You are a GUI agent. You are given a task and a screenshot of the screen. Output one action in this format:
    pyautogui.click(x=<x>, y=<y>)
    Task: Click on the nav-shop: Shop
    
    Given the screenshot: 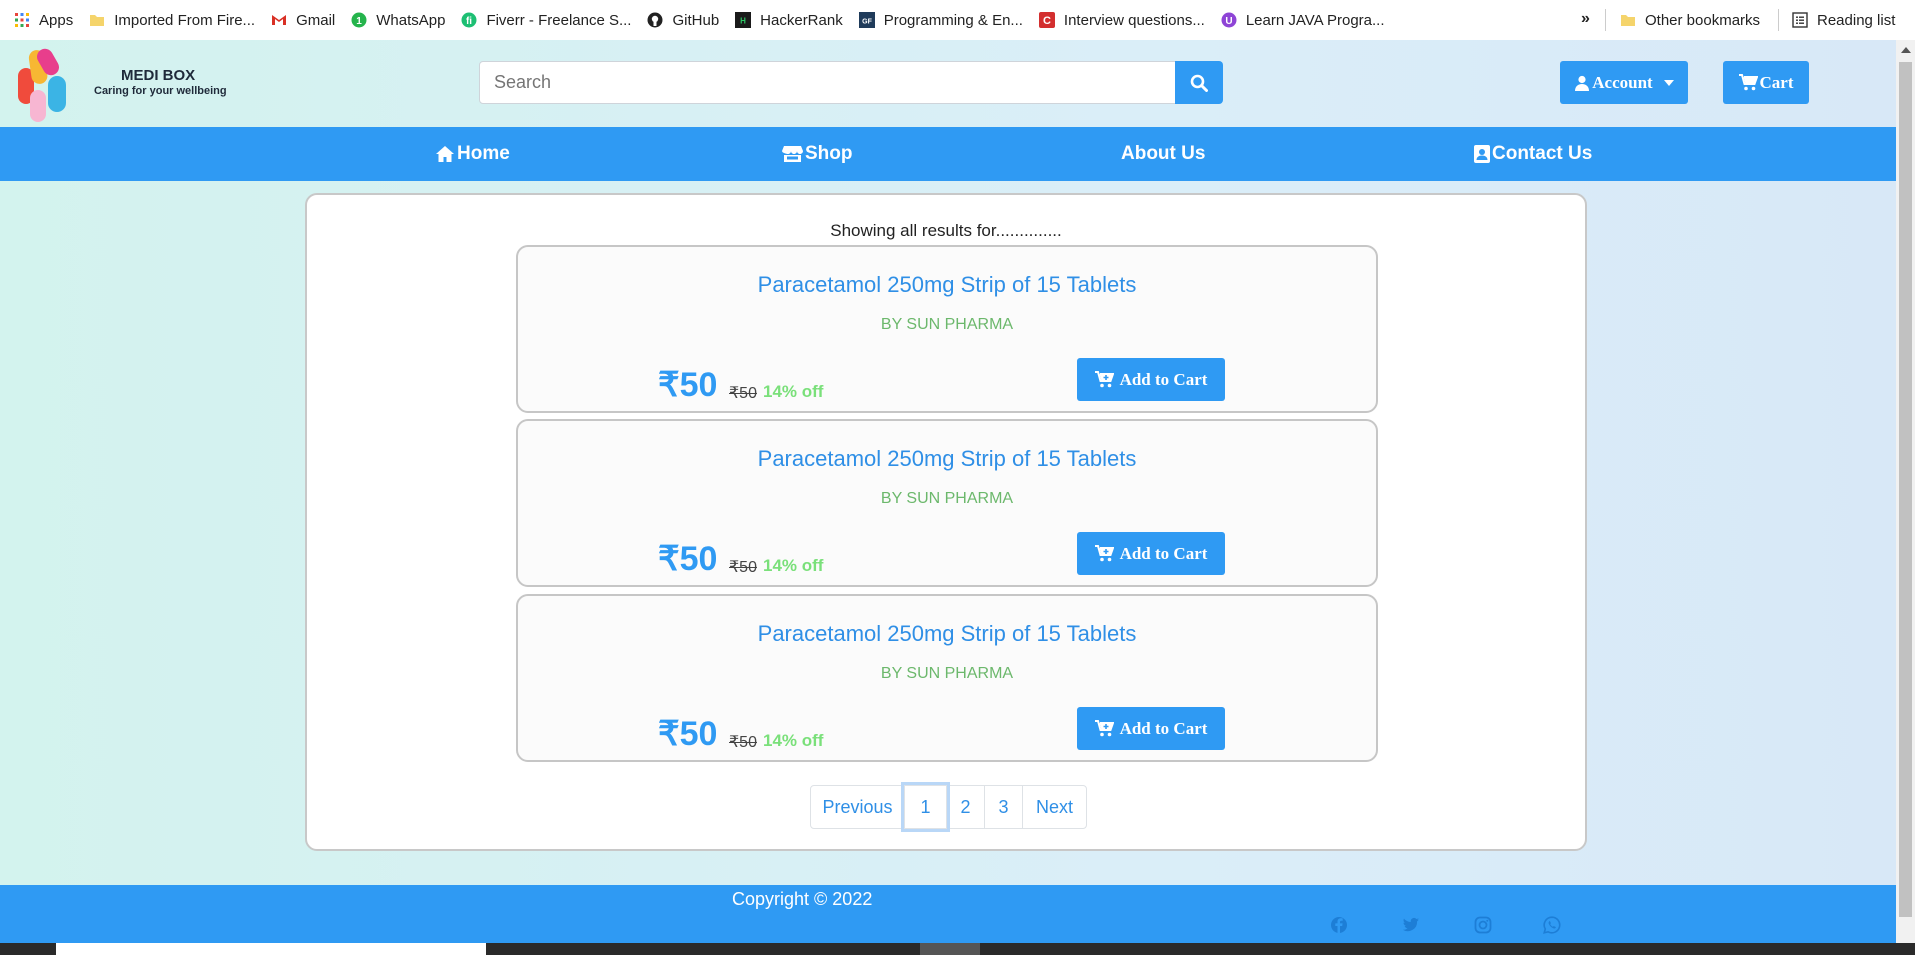 What is the action you would take?
    pyautogui.click(x=817, y=154)
    